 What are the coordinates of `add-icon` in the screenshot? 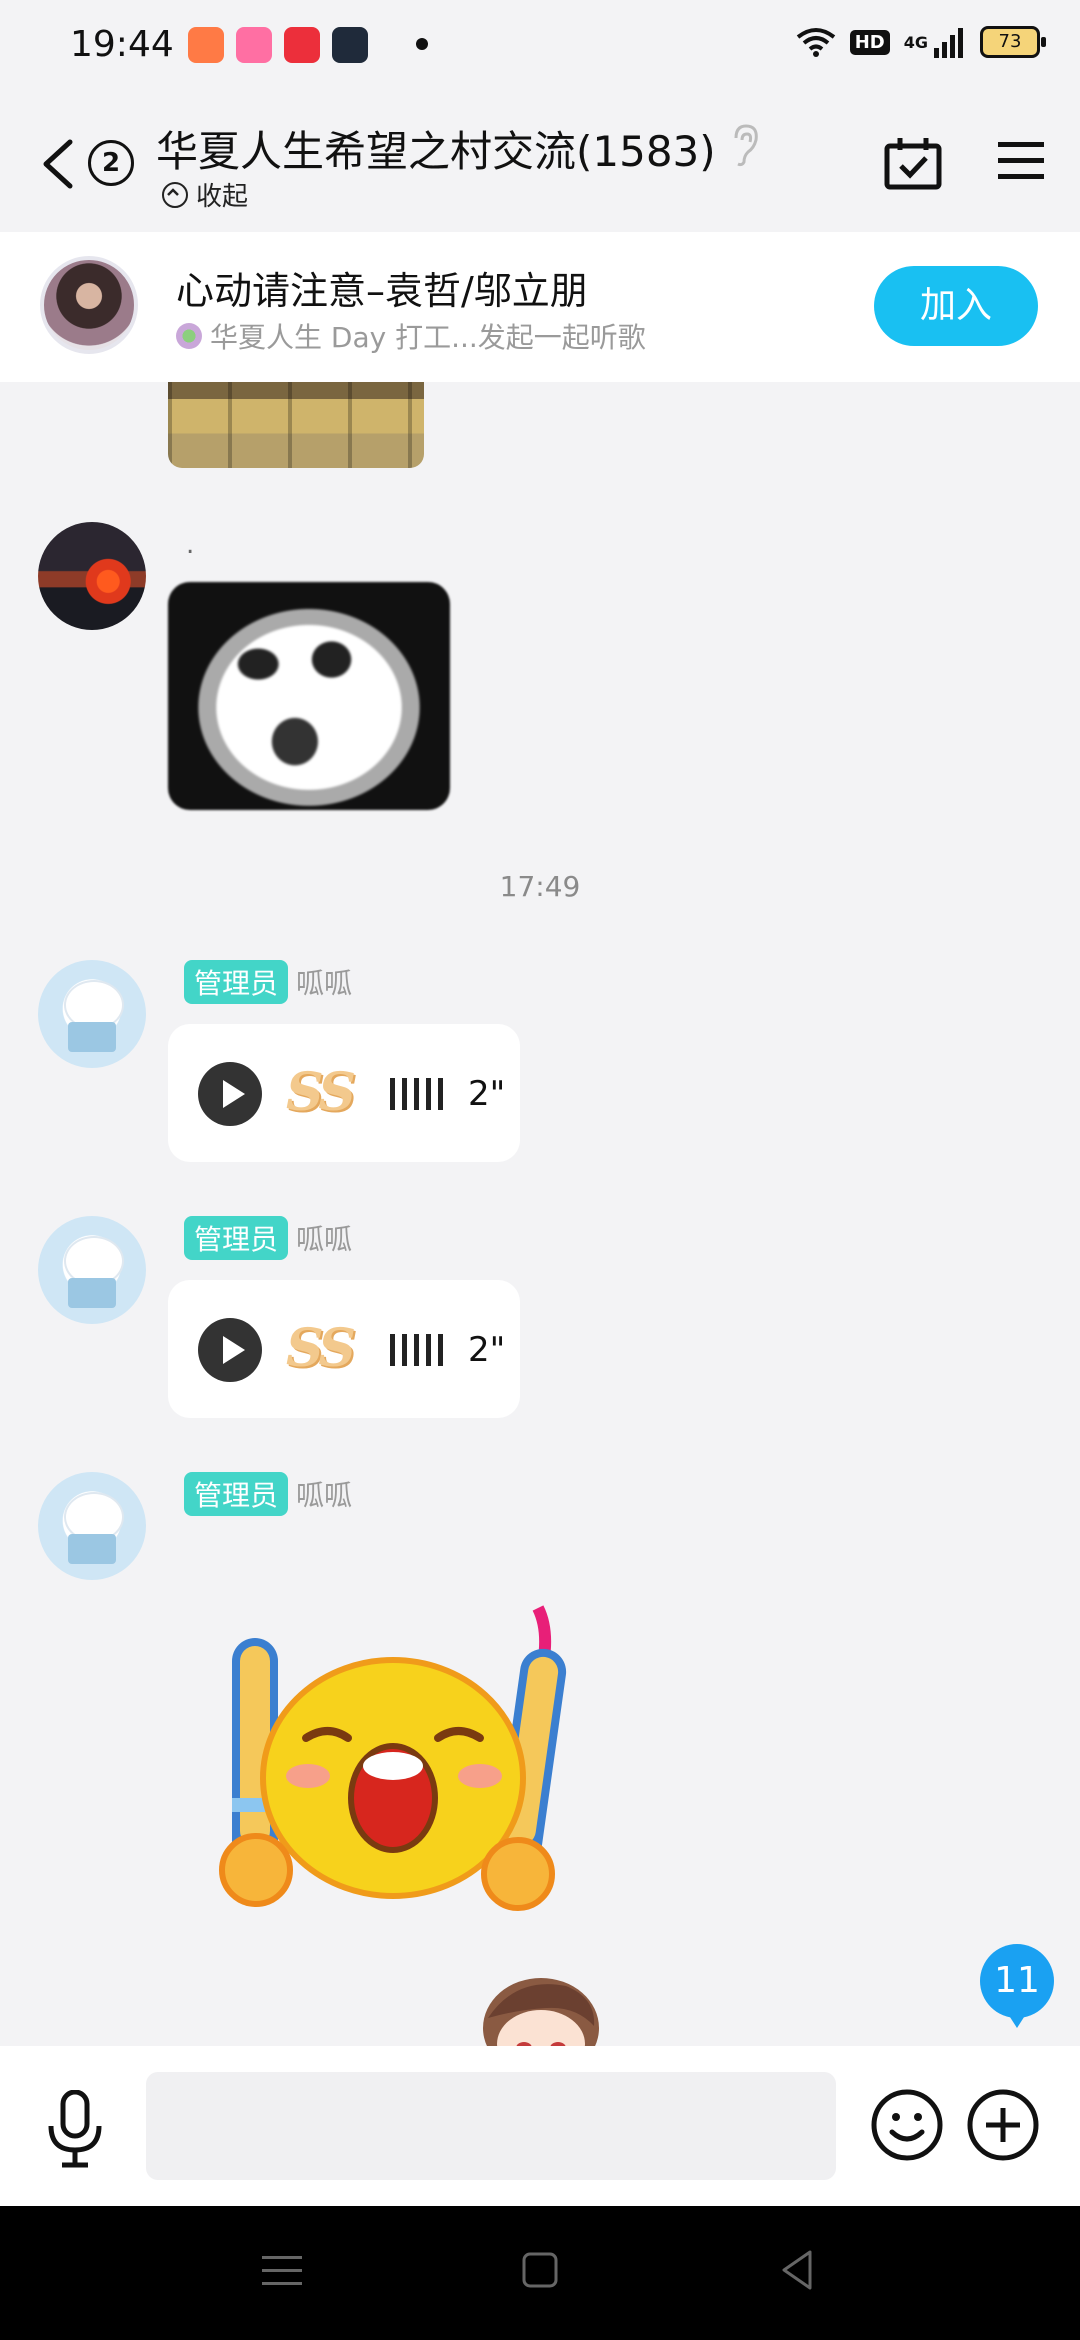 It's located at (1003, 2125).